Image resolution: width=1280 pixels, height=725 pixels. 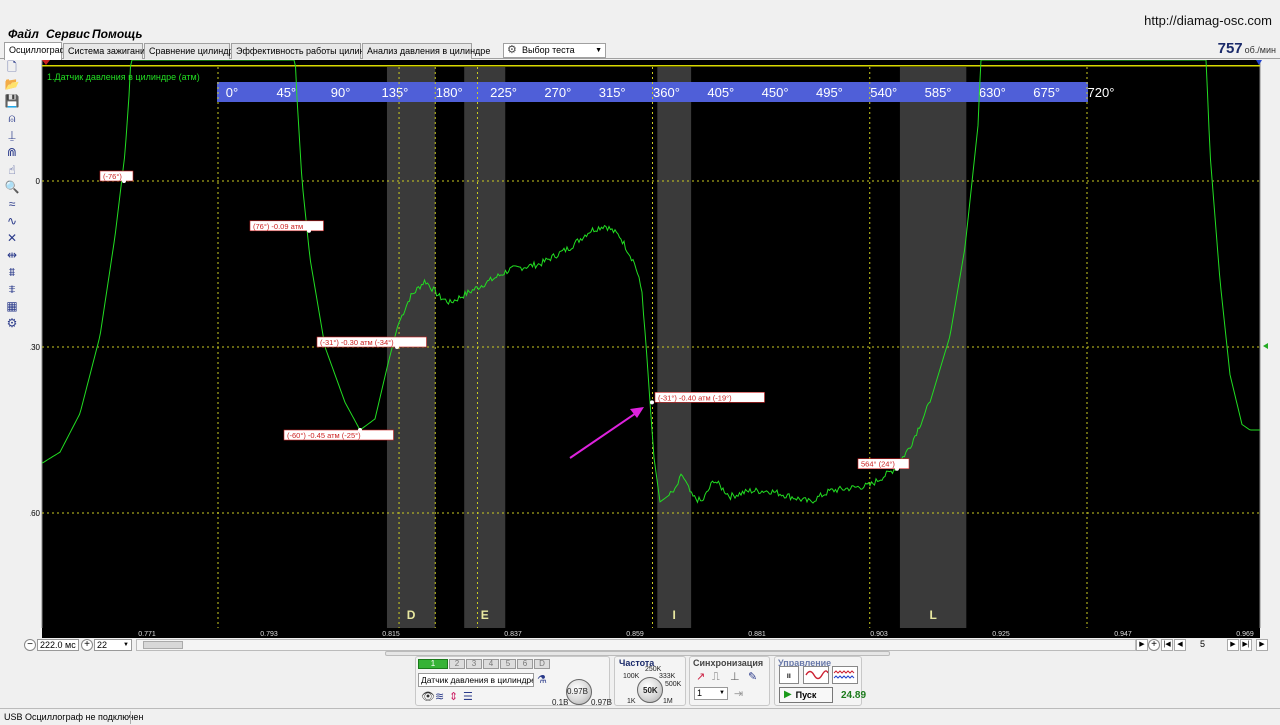 I want to click on menu-bar: Файл Сервис Помощь, so click(x=640, y=34).